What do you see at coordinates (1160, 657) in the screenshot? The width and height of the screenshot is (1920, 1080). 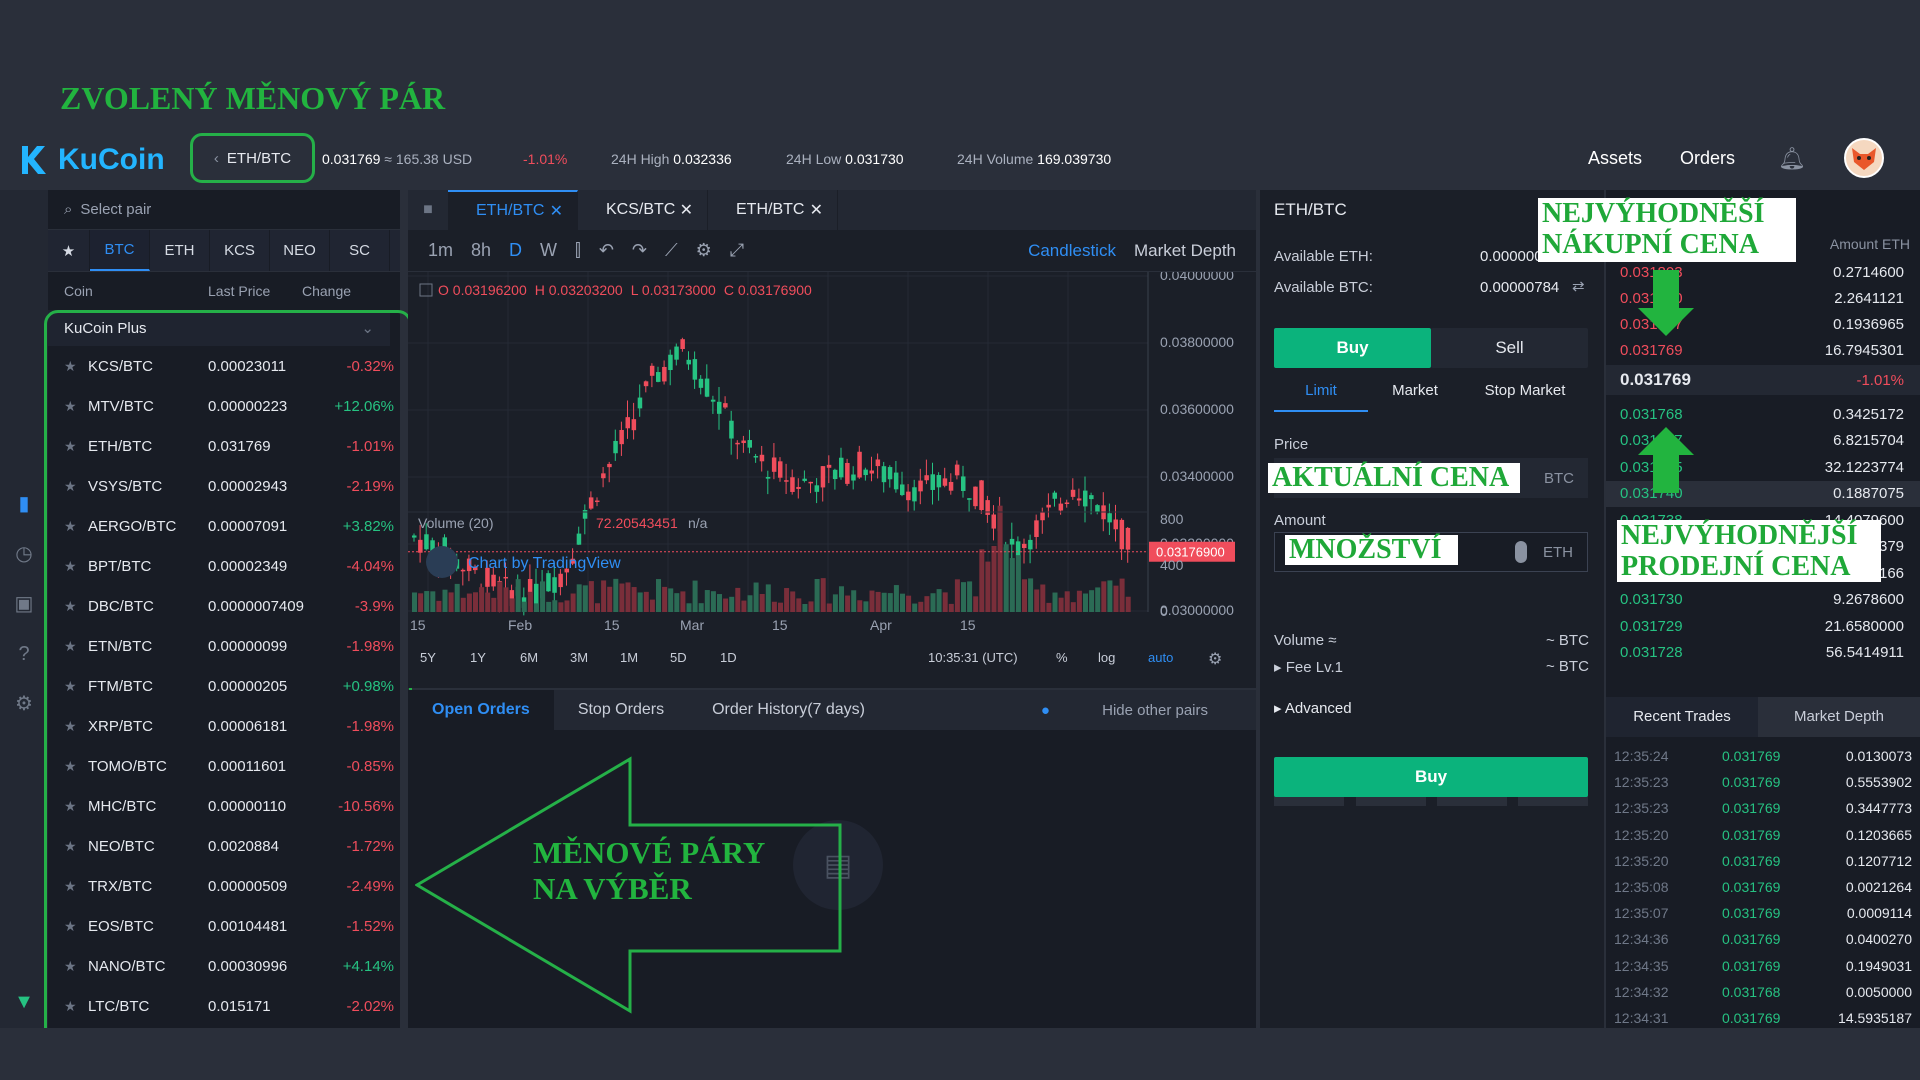 I see `auto-toggle: auto` at bounding box center [1160, 657].